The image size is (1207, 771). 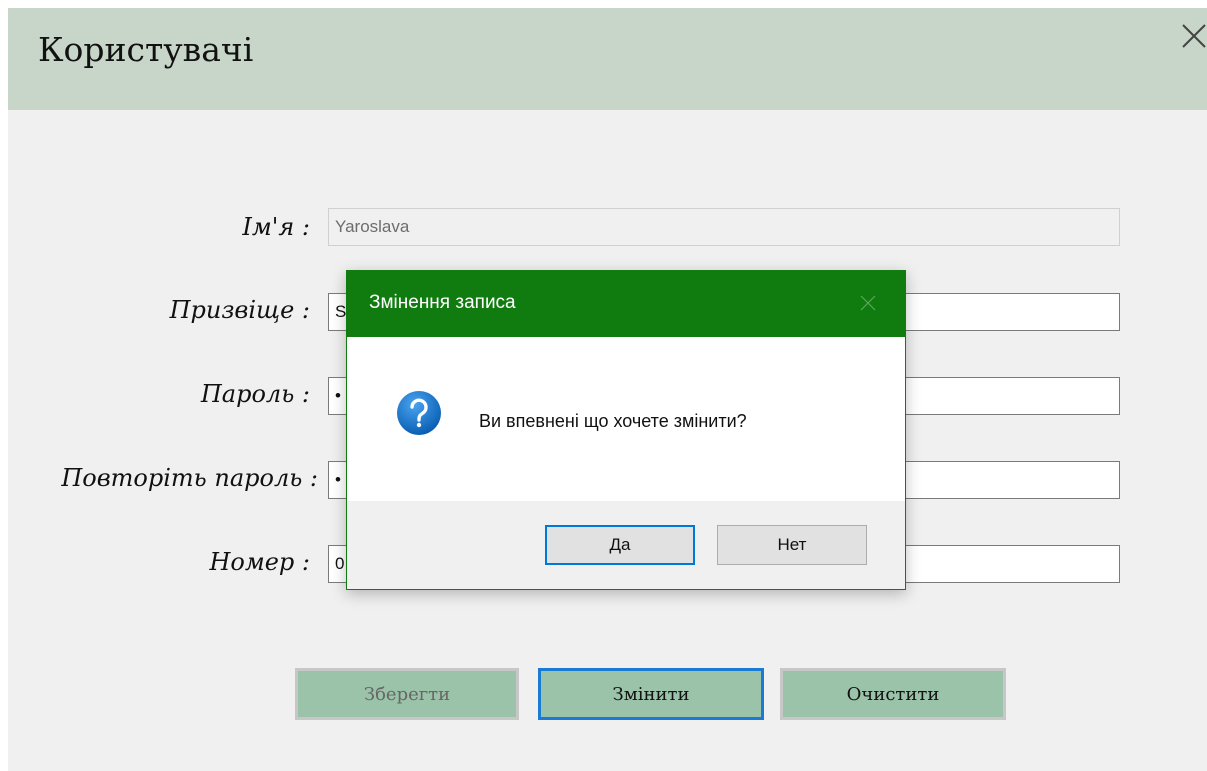 I want to click on no-button-label: Нет, so click(x=792, y=544).